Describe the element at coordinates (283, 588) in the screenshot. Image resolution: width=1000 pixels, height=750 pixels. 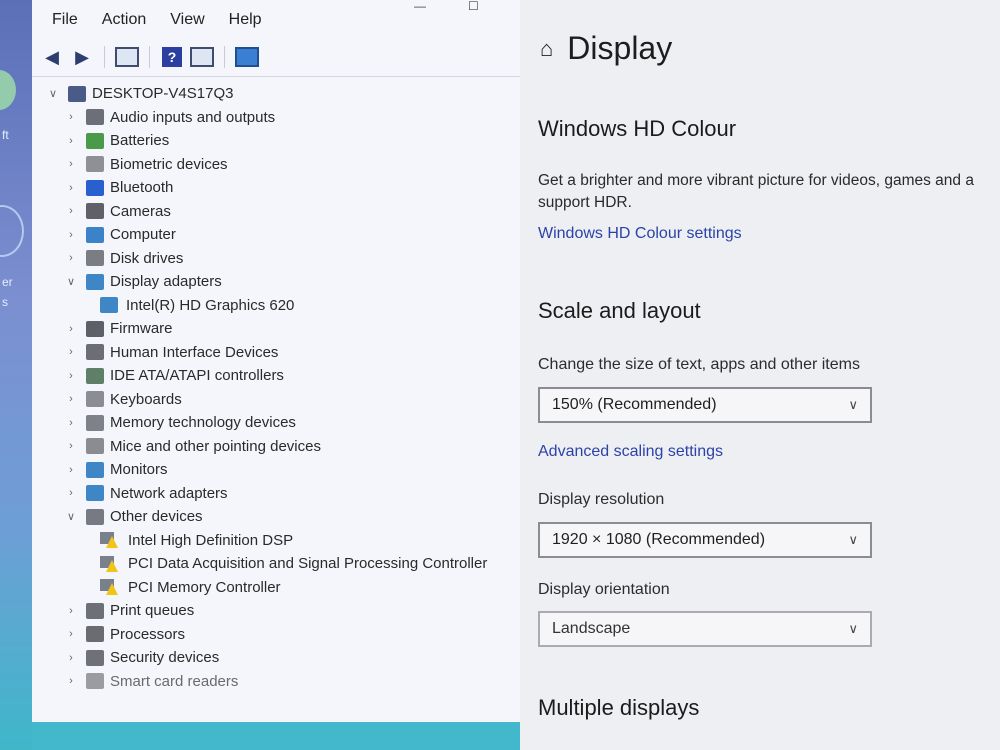
I see `tree-device: PCI Memory Controller` at that location.